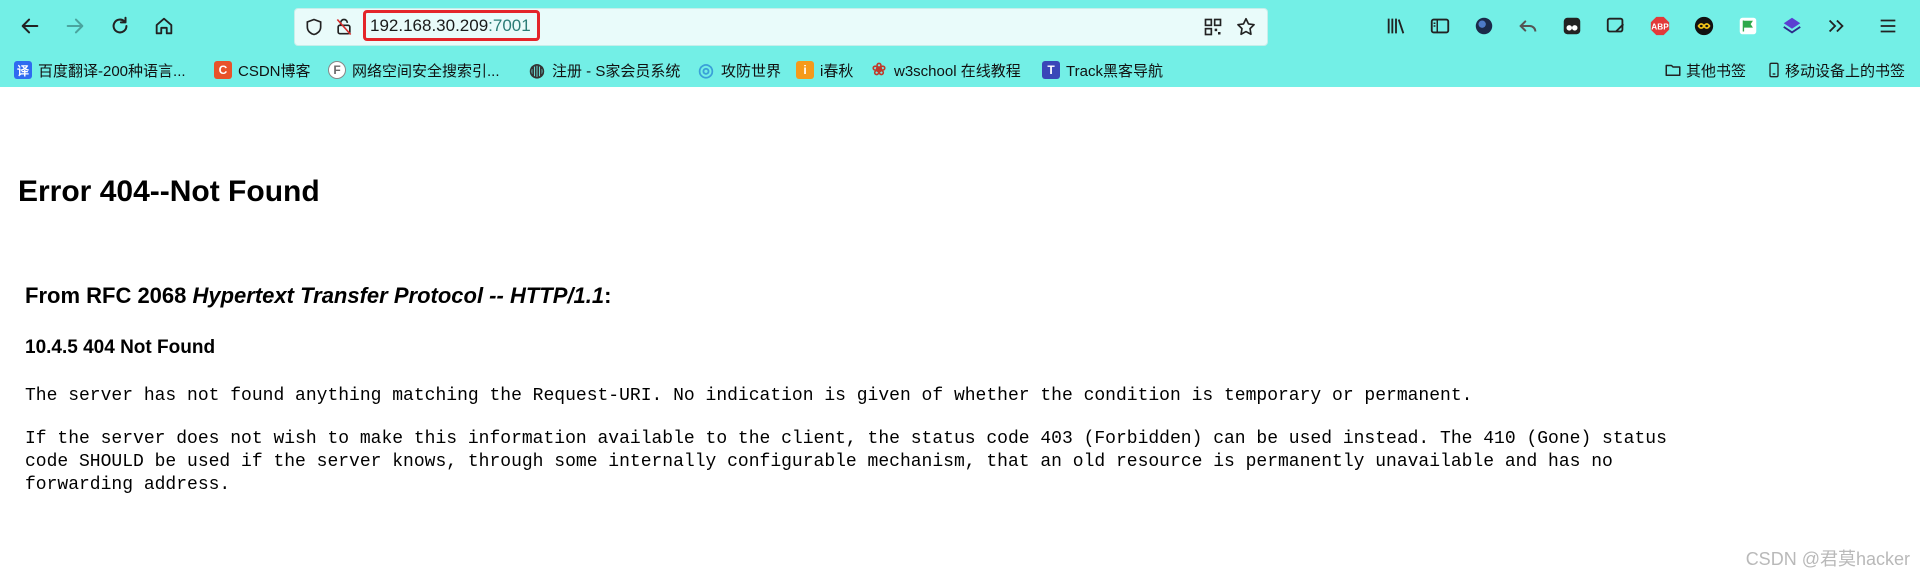  I want to click on adblock-plus-icon: ABP, so click(1660, 26).